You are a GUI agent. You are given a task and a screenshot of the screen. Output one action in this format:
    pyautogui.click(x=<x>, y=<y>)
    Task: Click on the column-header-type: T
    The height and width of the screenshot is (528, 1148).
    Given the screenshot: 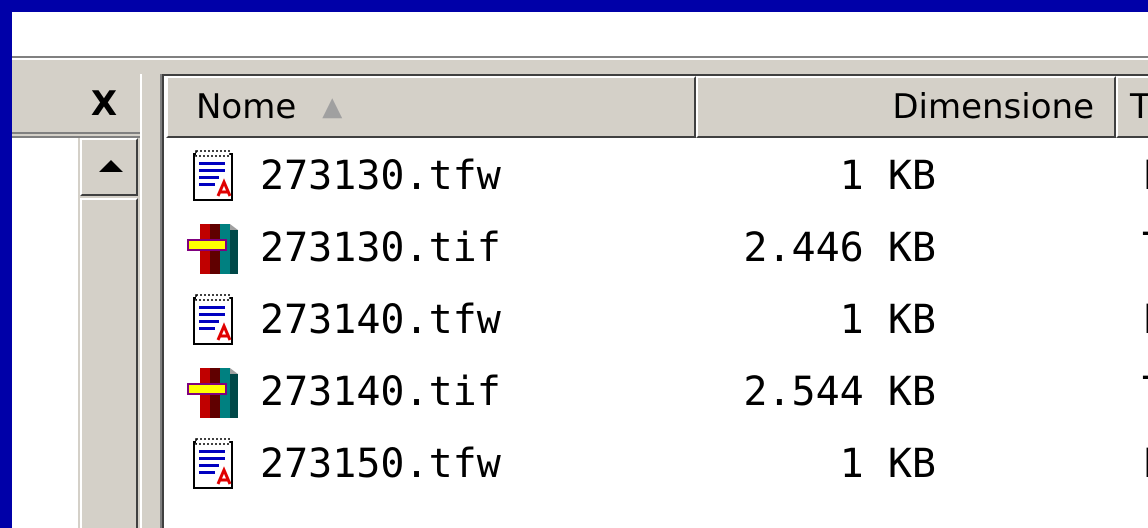 What is the action you would take?
    pyautogui.click(x=1132, y=107)
    